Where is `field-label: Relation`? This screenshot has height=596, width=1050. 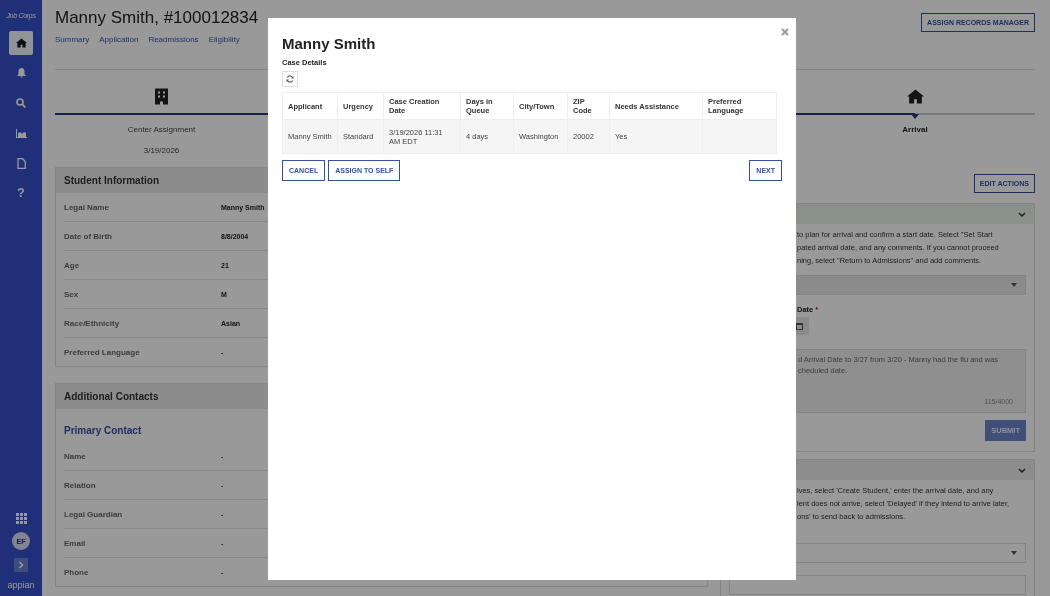 field-label: Relation is located at coordinates (80, 485).